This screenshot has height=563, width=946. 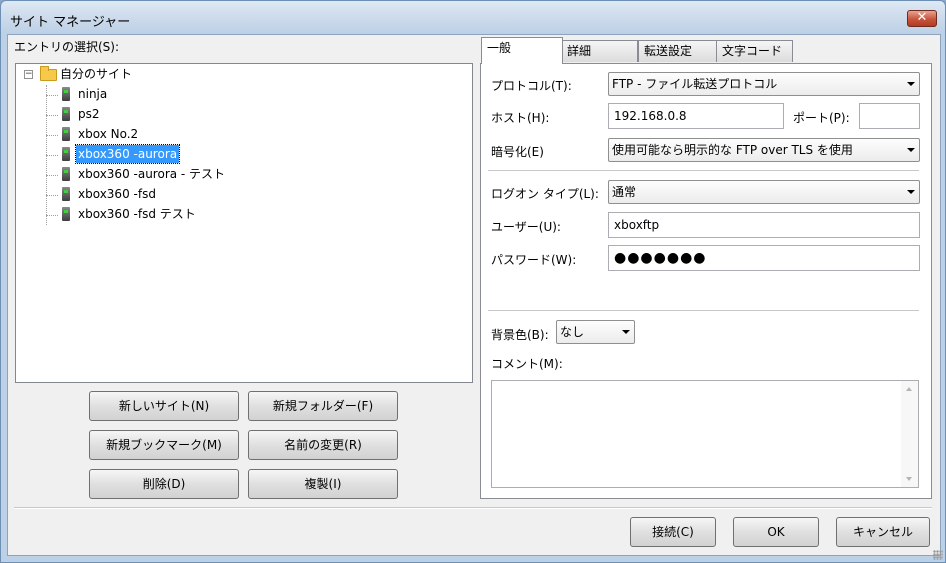 I want to click on close-button: ✕, so click(x=922, y=18).